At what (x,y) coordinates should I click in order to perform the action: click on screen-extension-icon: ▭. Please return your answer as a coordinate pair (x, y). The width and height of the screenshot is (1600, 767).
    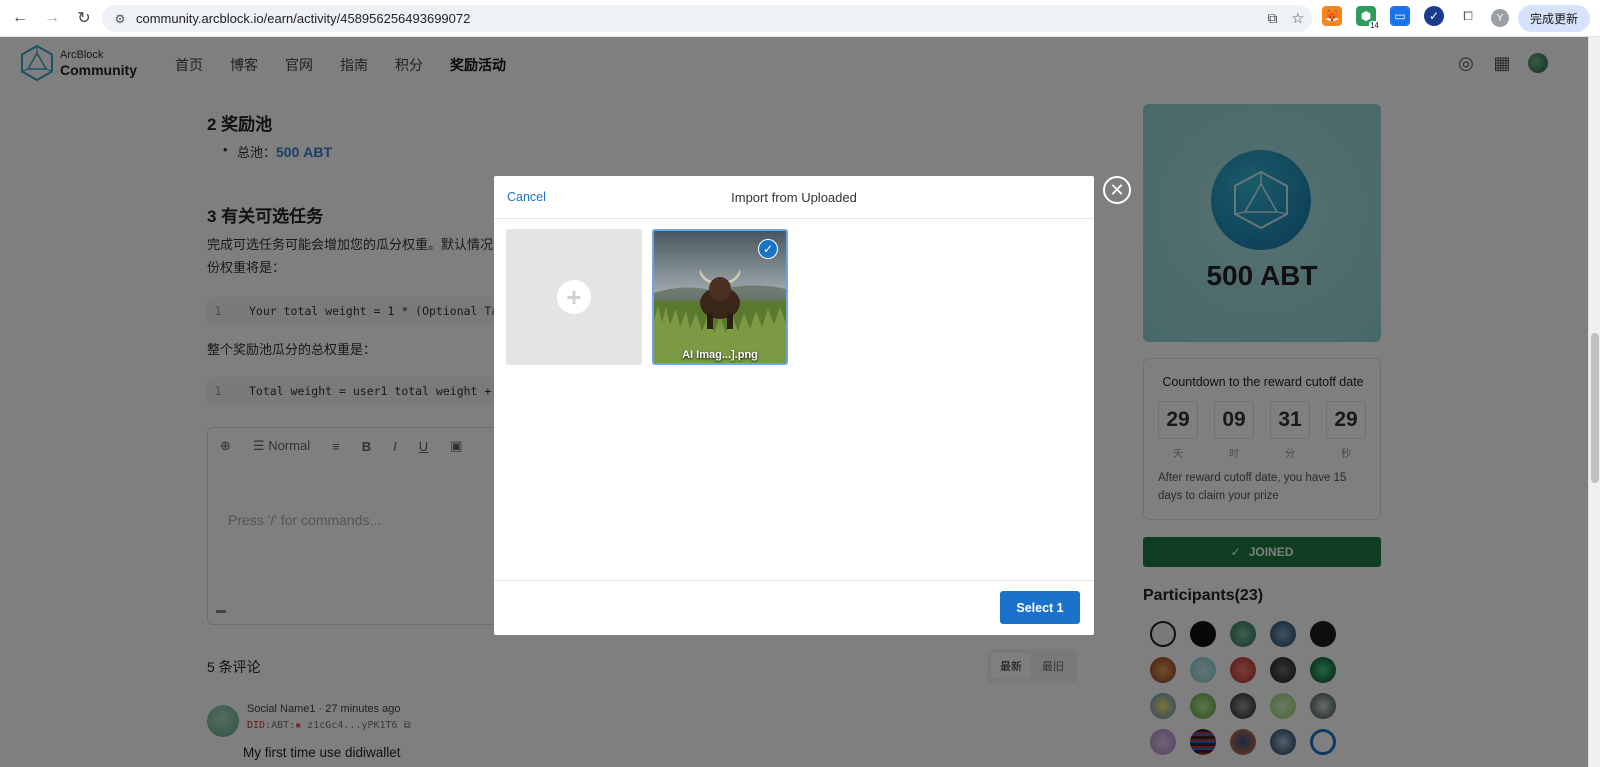
    Looking at the image, I should click on (1400, 16).